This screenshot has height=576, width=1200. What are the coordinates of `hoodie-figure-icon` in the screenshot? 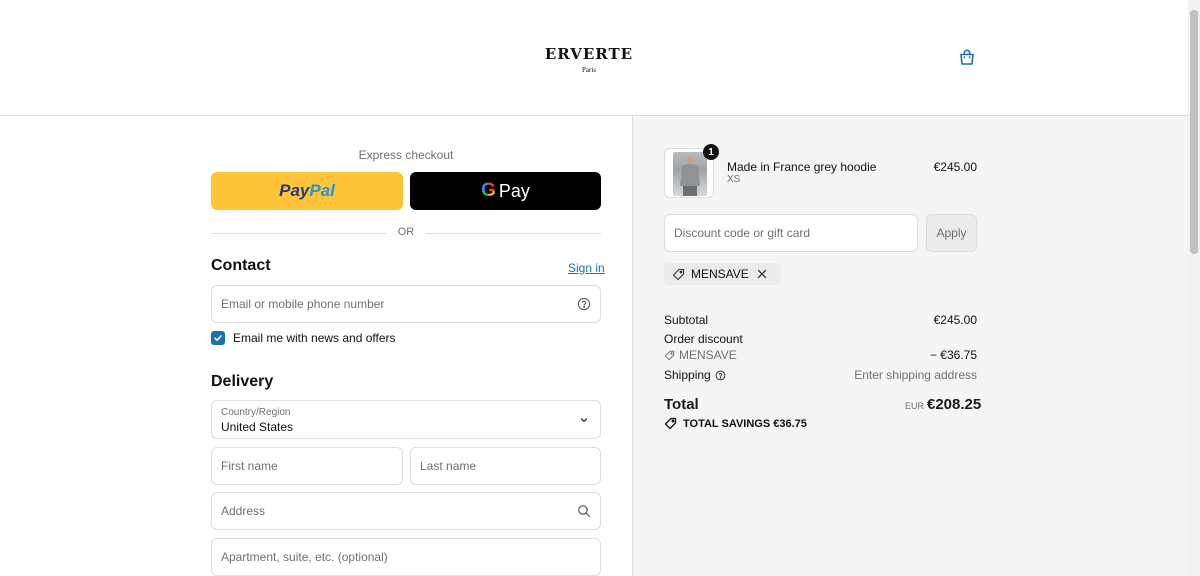 It's located at (690, 176).